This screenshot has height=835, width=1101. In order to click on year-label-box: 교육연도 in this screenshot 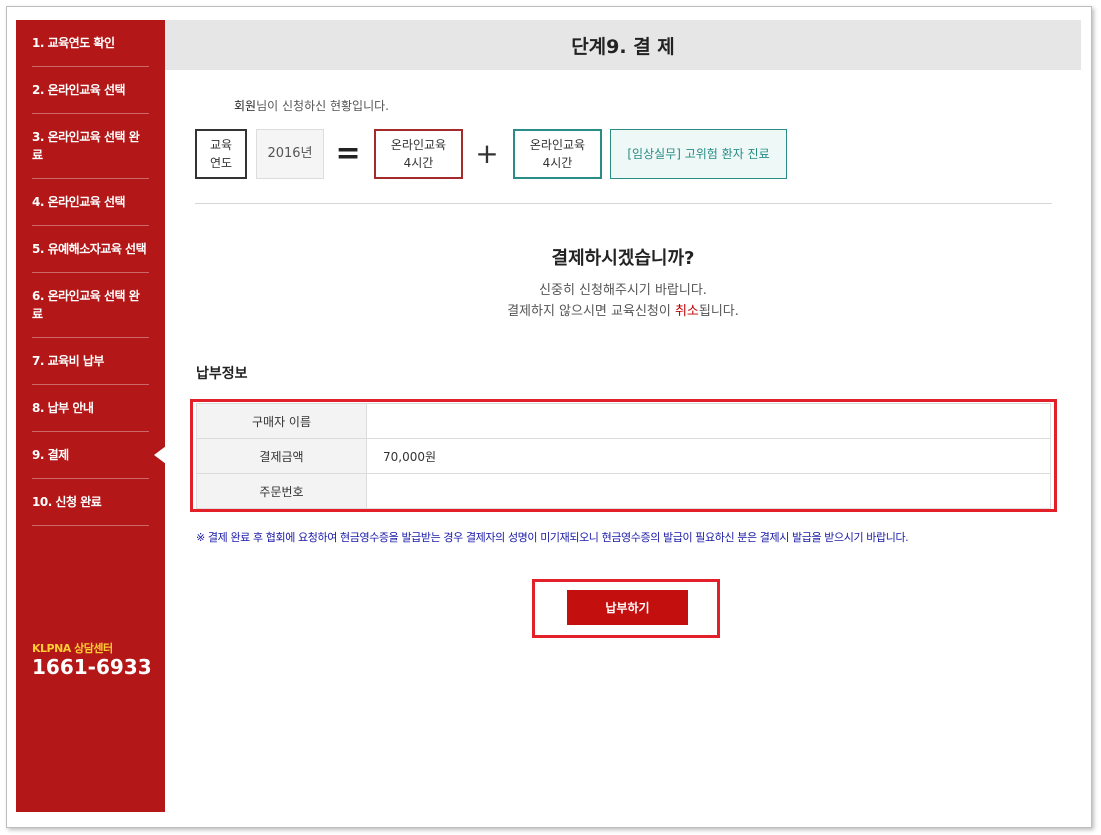, I will do `click(221, 154)`.